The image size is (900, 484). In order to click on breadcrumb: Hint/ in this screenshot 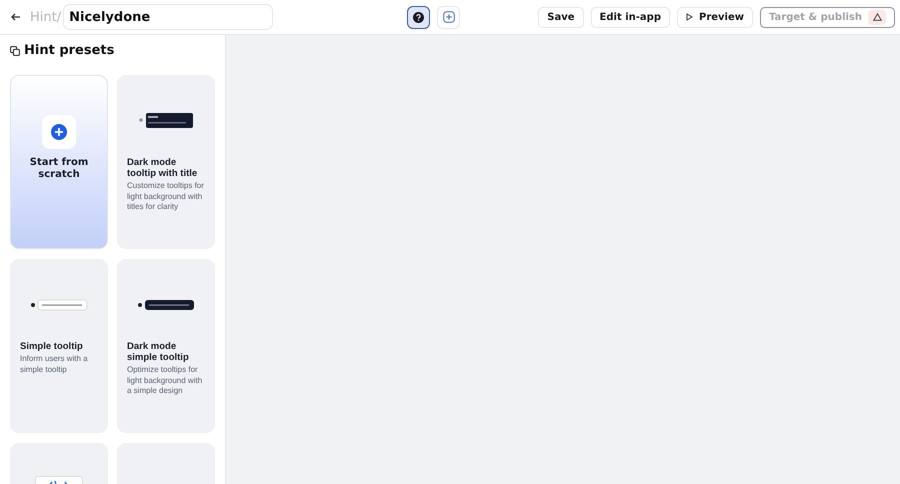, I will do `click(46, 17)`.